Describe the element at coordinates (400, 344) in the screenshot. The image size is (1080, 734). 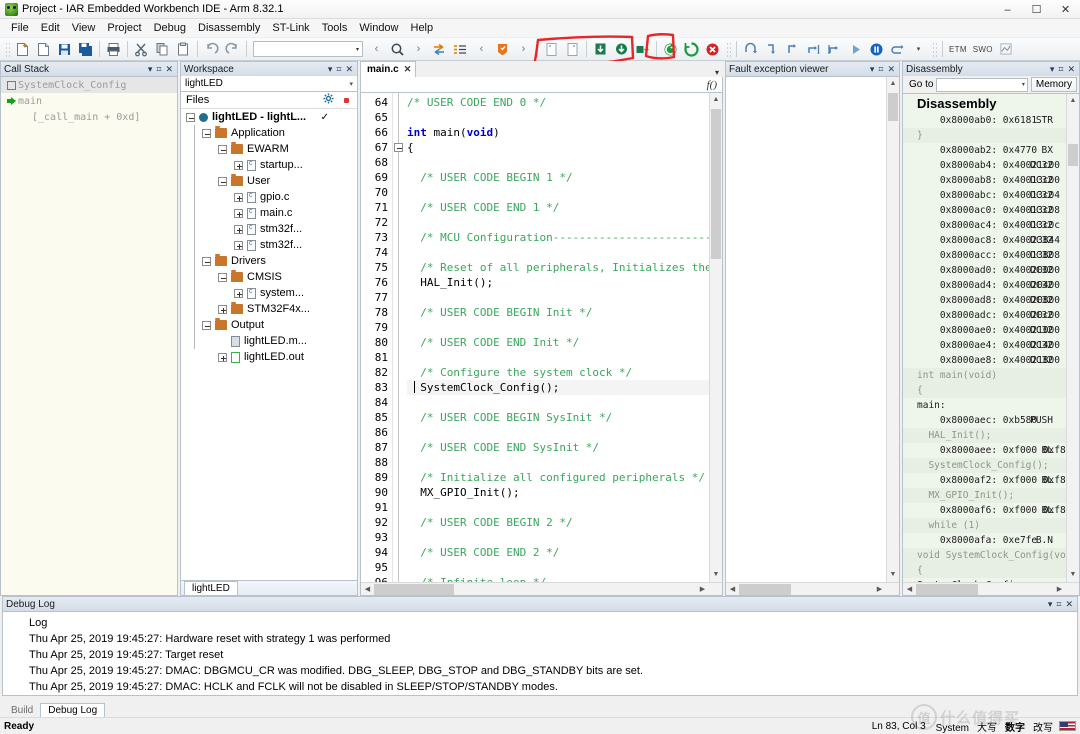
I see `code-folding-column` at that location.